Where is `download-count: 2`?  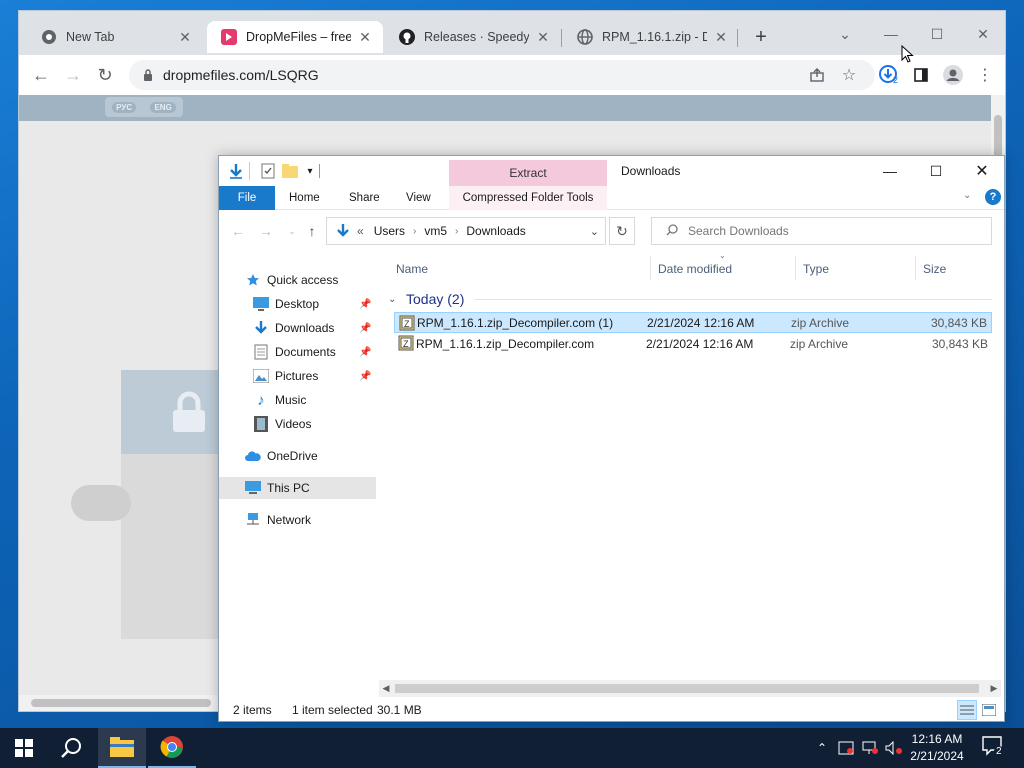
download-count: 2 is located at coordinates (896, 80).